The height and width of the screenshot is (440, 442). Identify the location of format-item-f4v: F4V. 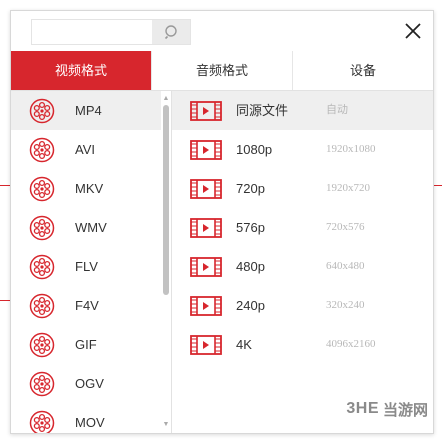
(86, 305).